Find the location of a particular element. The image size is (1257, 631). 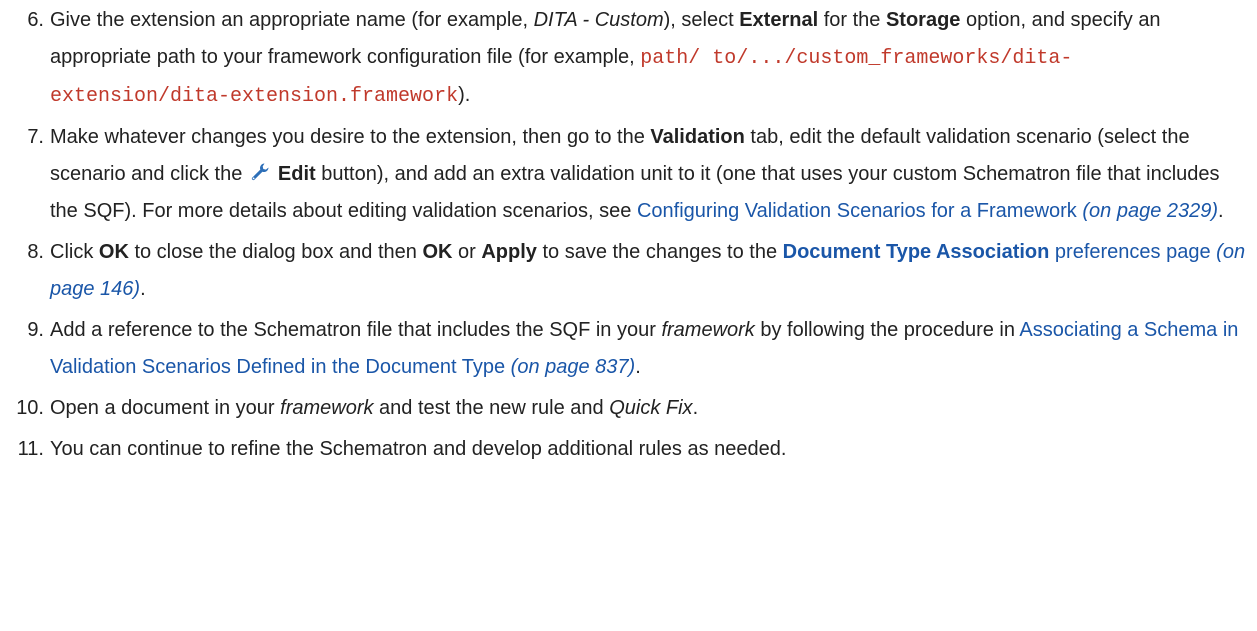

step-number: 11. is located at coordinates (30, 449).